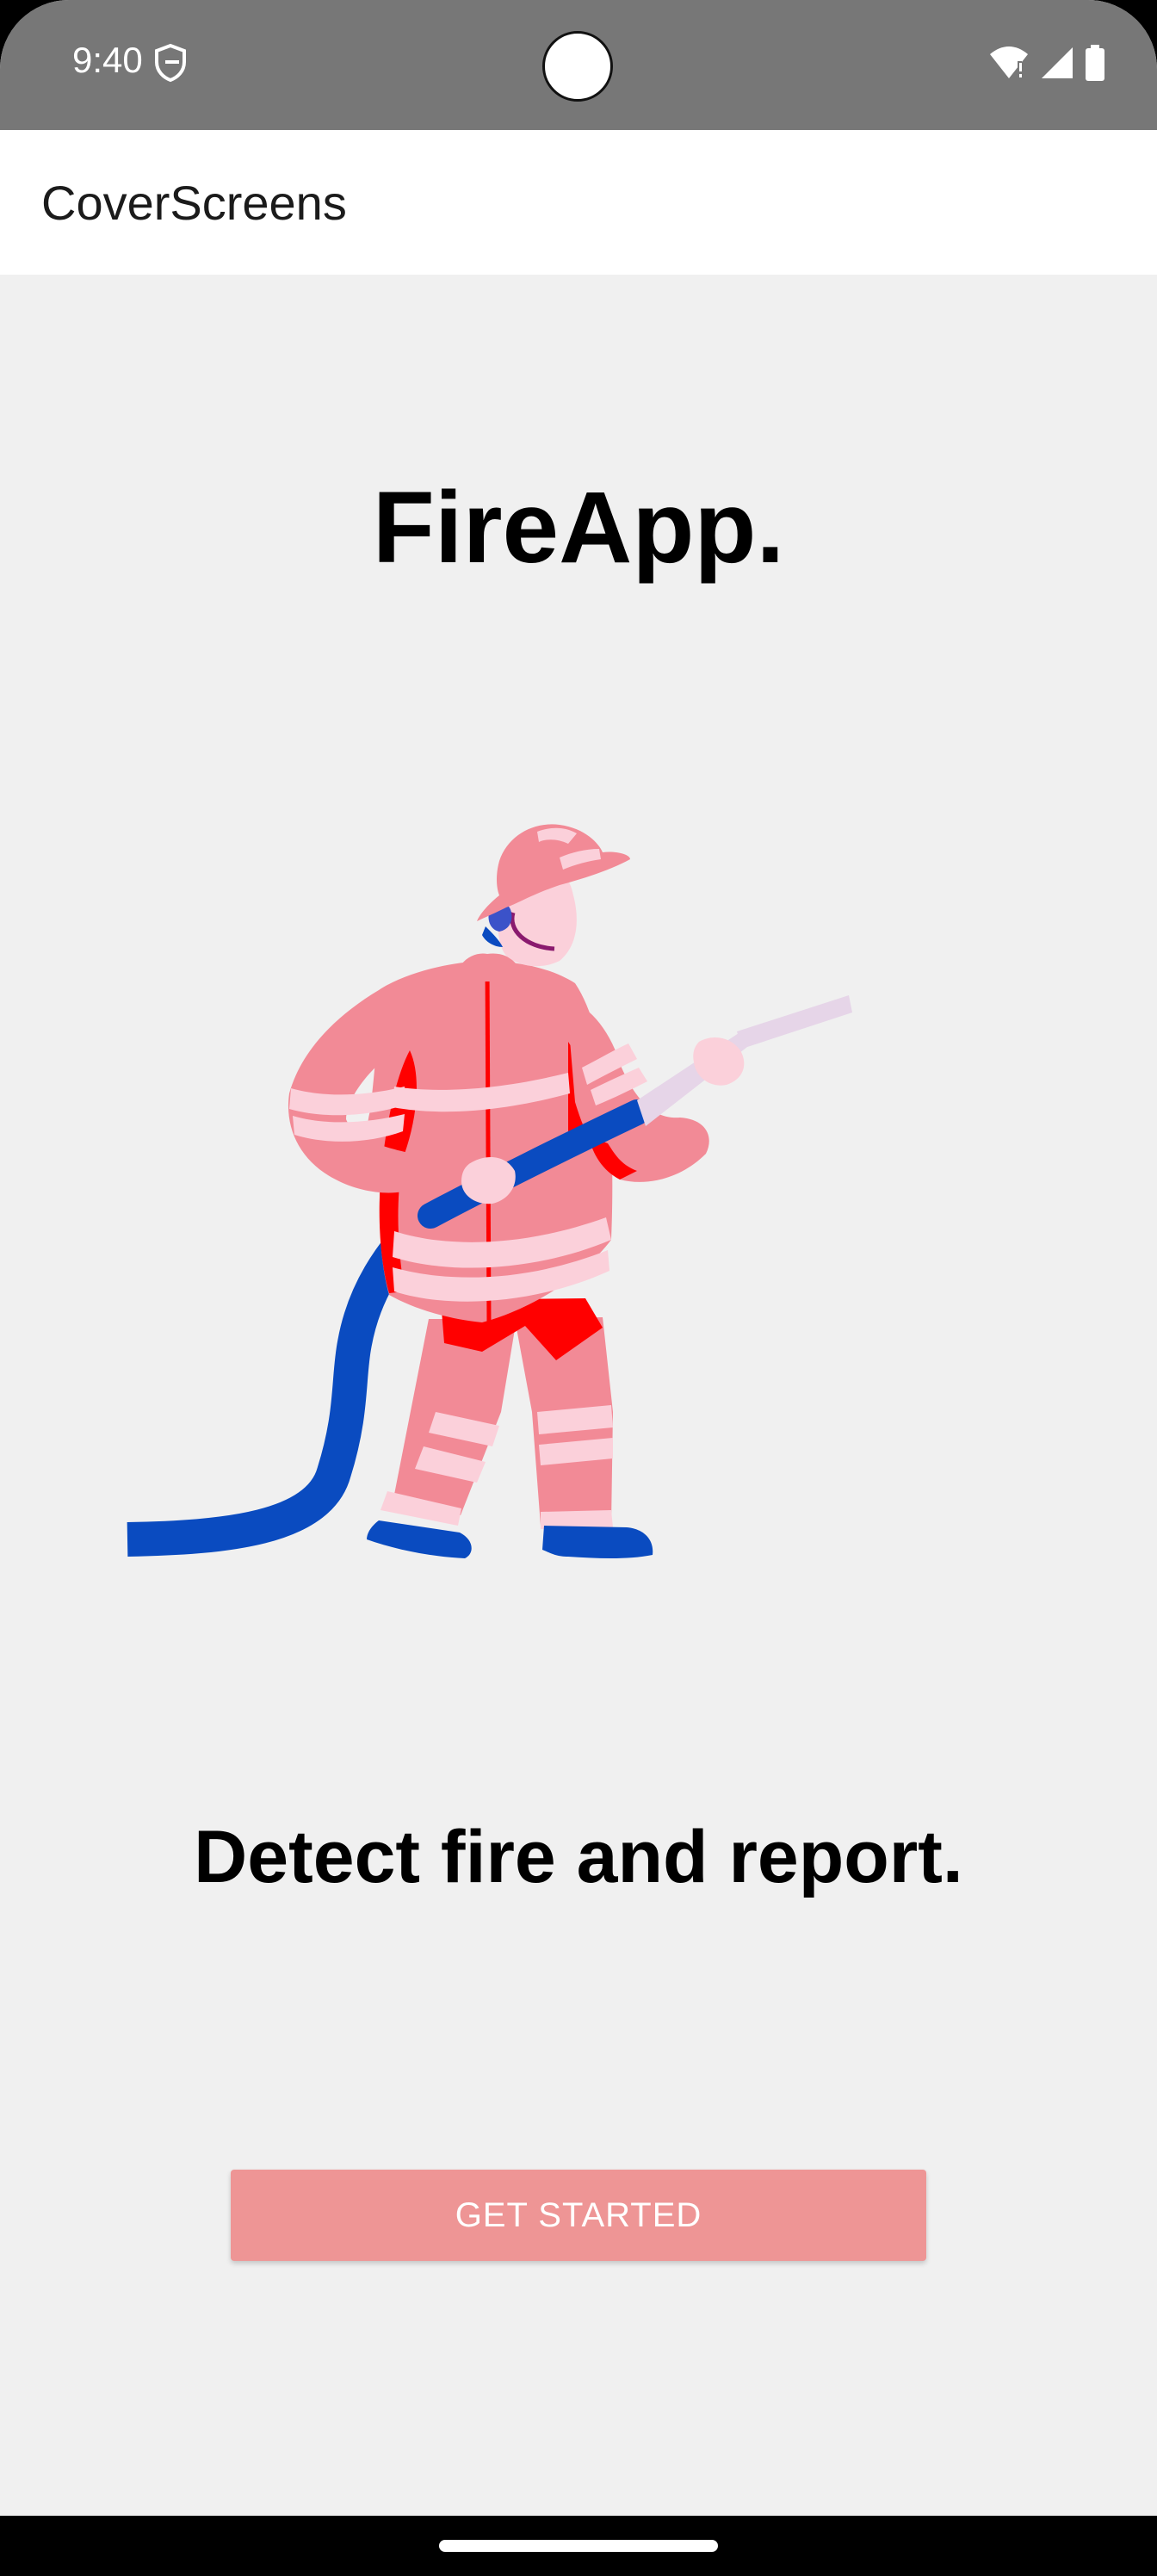 This screenshot has height=2576, width=1157. I want to click on app-bar: CoverScreens, so click(579, 202).